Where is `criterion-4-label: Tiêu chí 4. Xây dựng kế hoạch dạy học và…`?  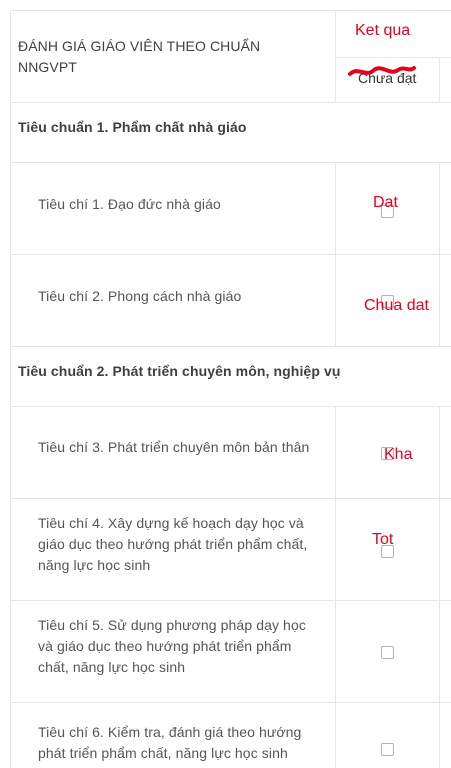 criterion-4-label: Tiêu chí 4. Xây dựng kế hoạch dạy học và… is located at coordinates (173, 544).